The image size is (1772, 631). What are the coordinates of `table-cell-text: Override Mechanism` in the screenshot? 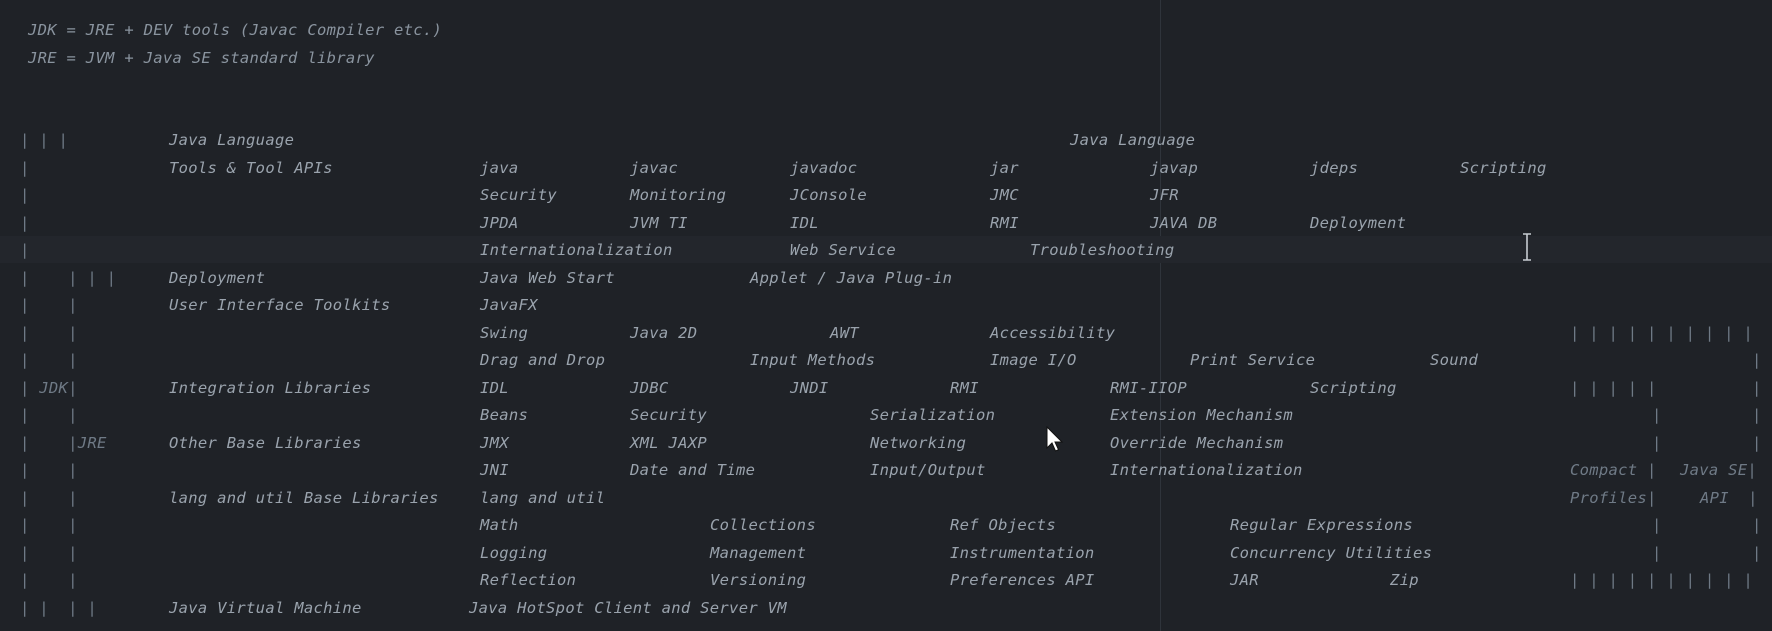 It's located at (1197, 442).